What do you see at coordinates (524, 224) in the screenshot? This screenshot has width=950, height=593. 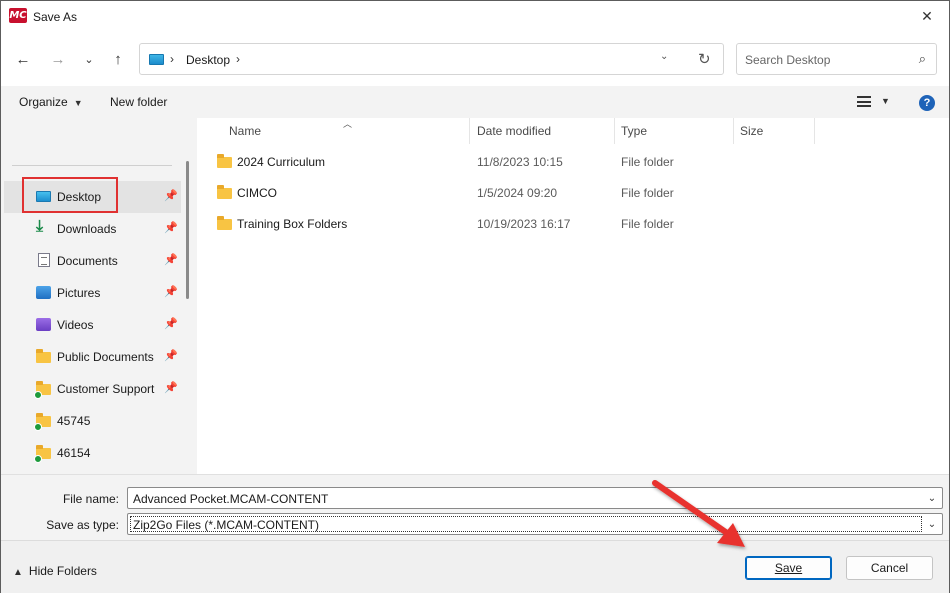 I see `file-date: 10/19/2023 16:17` at bounding box center [524, 224].